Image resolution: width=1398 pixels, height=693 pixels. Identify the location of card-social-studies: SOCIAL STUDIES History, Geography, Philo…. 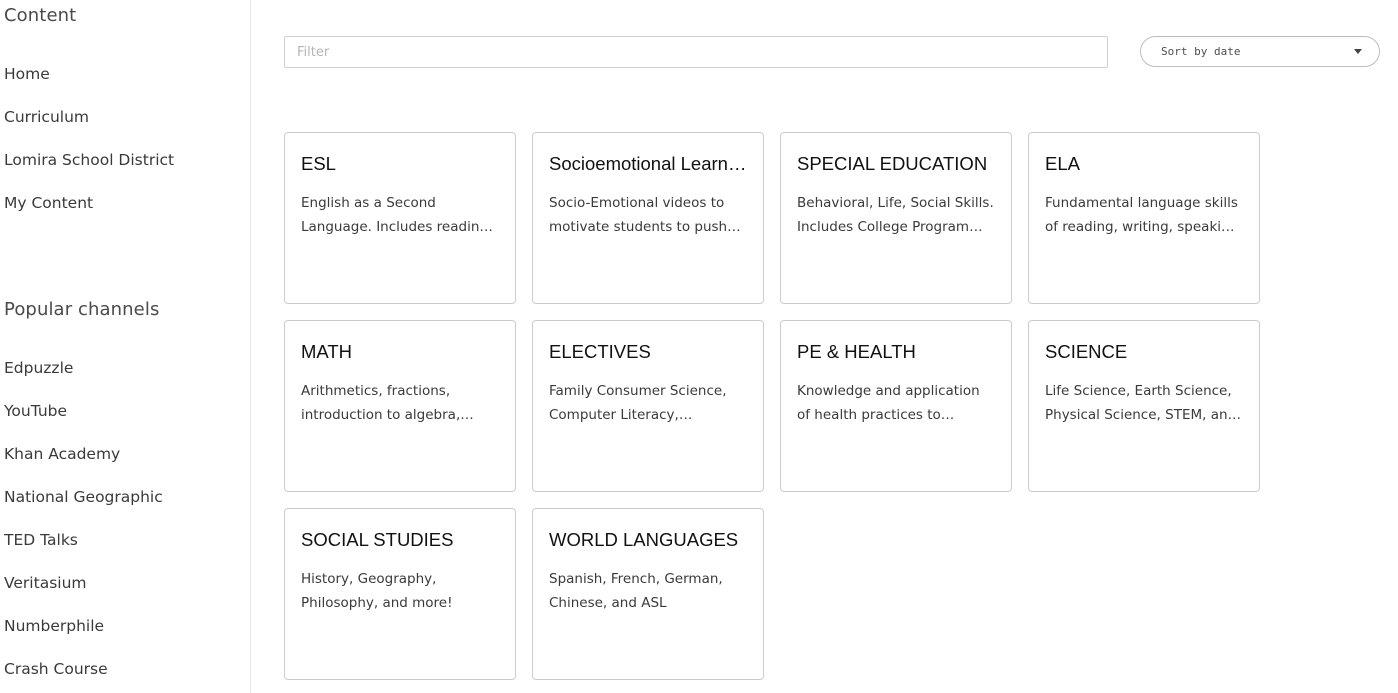
(400, 594).